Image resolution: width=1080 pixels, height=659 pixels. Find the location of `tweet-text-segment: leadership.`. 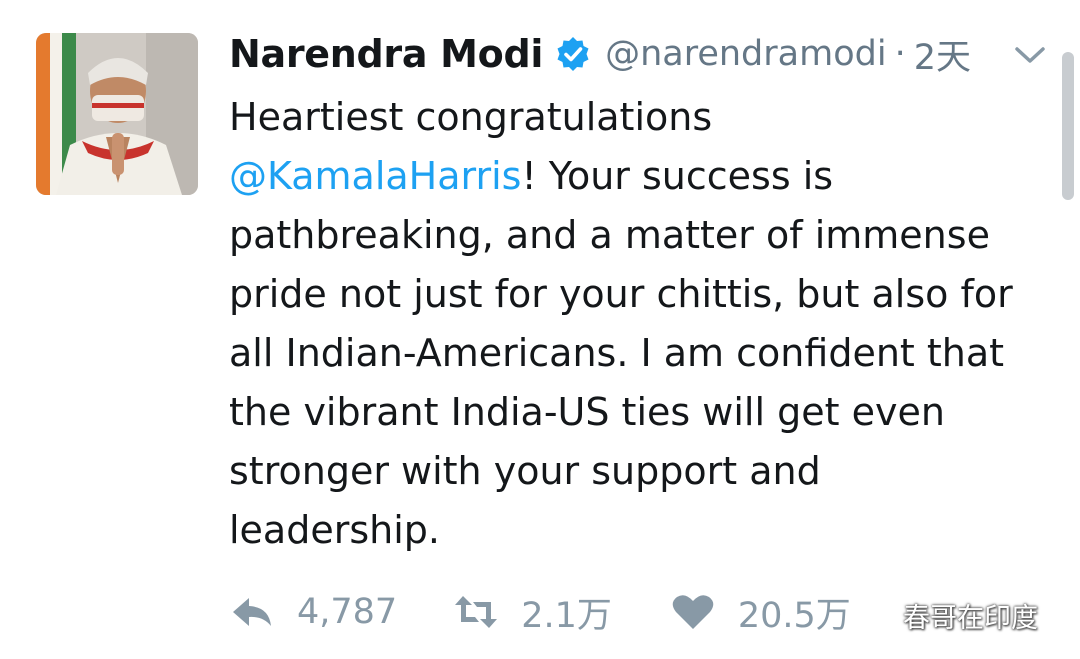

tweet-text-segment: leadership. is located at coordinates (334, 530).